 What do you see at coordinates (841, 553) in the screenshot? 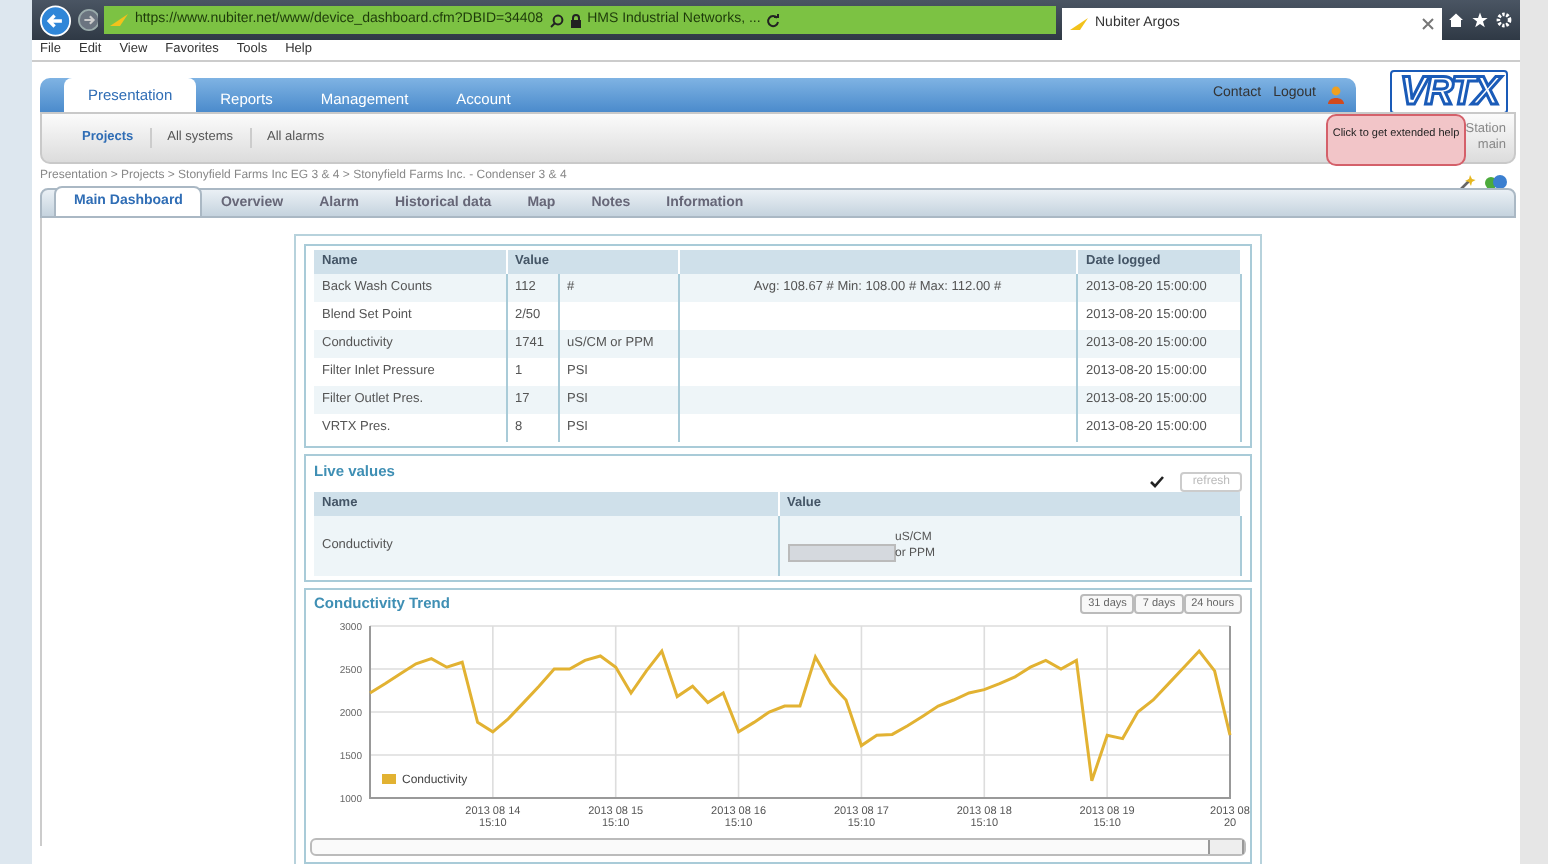
I see `input-field` at bounding box center [841, 553].